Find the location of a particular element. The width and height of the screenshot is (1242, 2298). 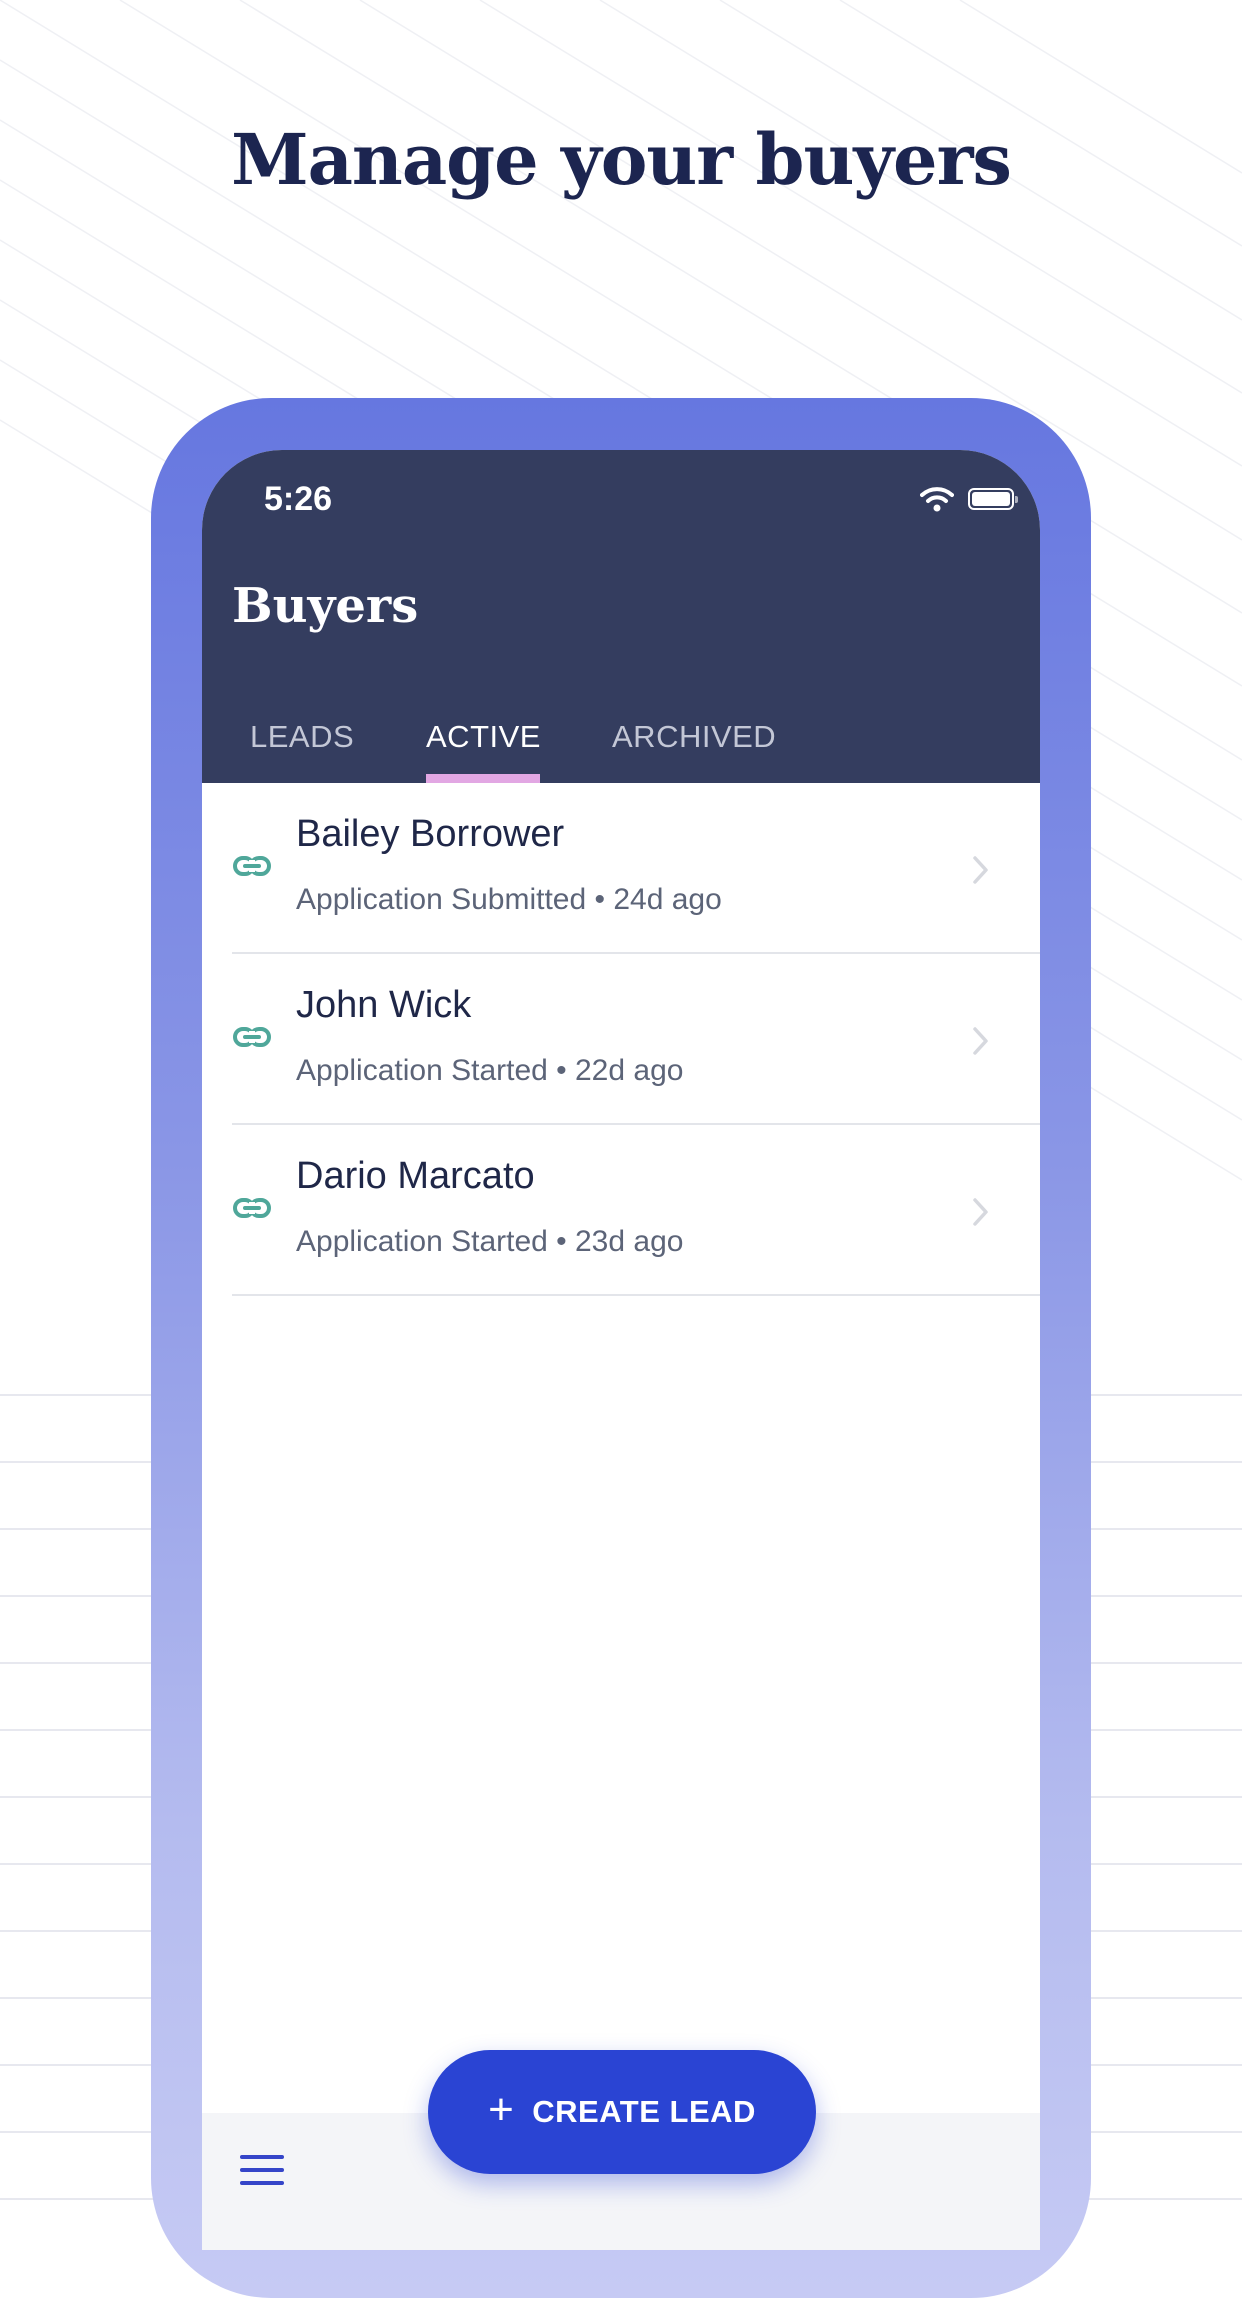

hamburger-menu-icon is located at coordinates (262, 2171).